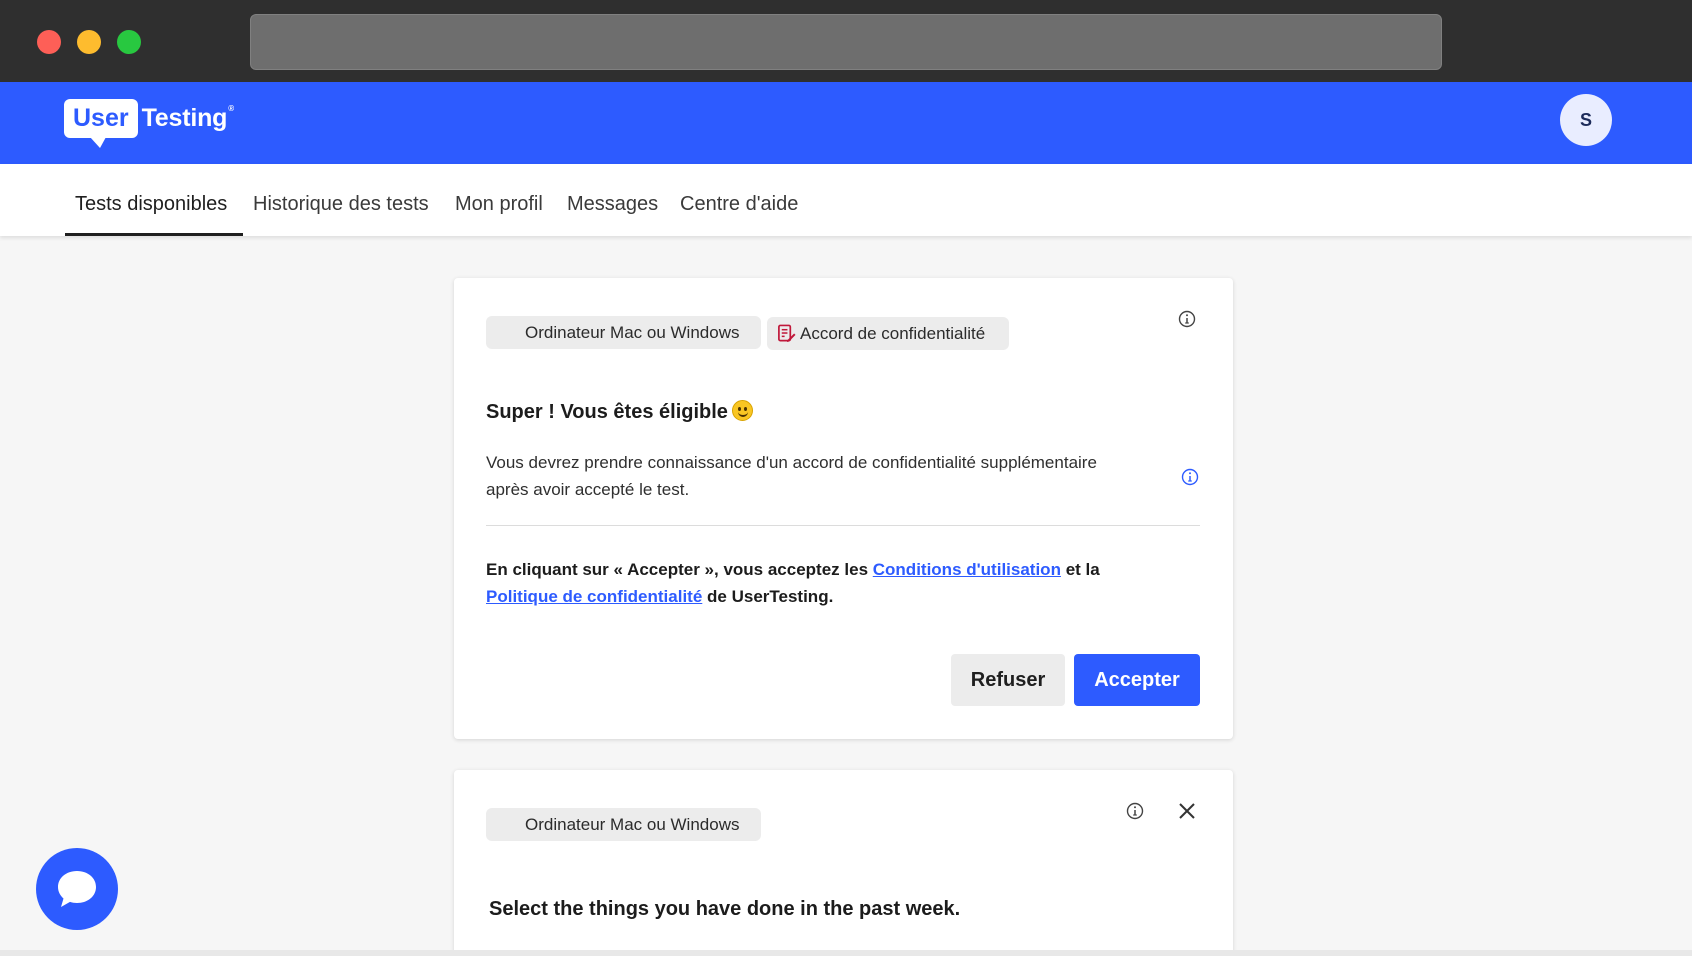  I want to click on nda-info-icon, so click(1190, 477).